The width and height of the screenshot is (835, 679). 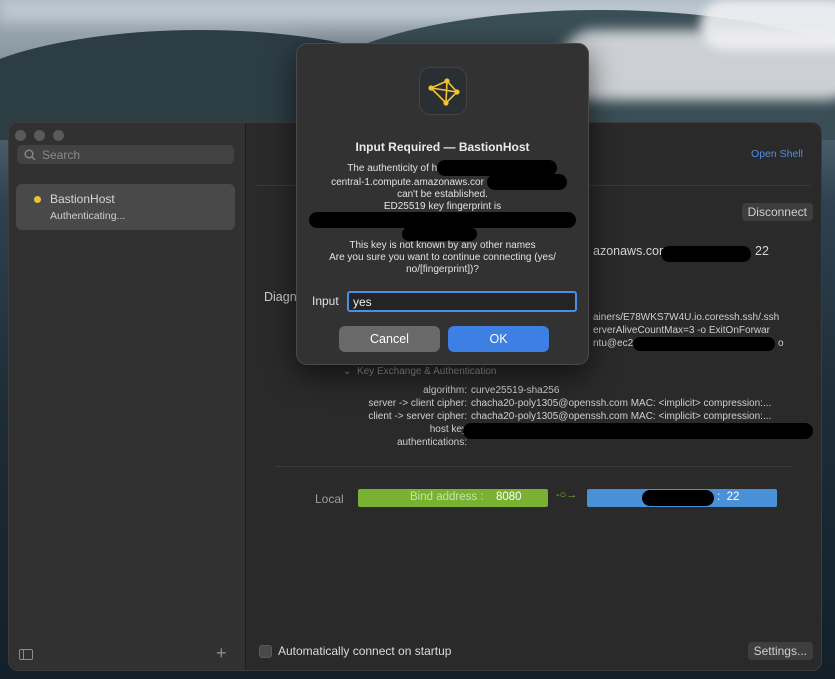 What do you see at coordinates (728, 497) in the screenshot?
I see `destination-port: : 22` at bounding box center [728, 497].